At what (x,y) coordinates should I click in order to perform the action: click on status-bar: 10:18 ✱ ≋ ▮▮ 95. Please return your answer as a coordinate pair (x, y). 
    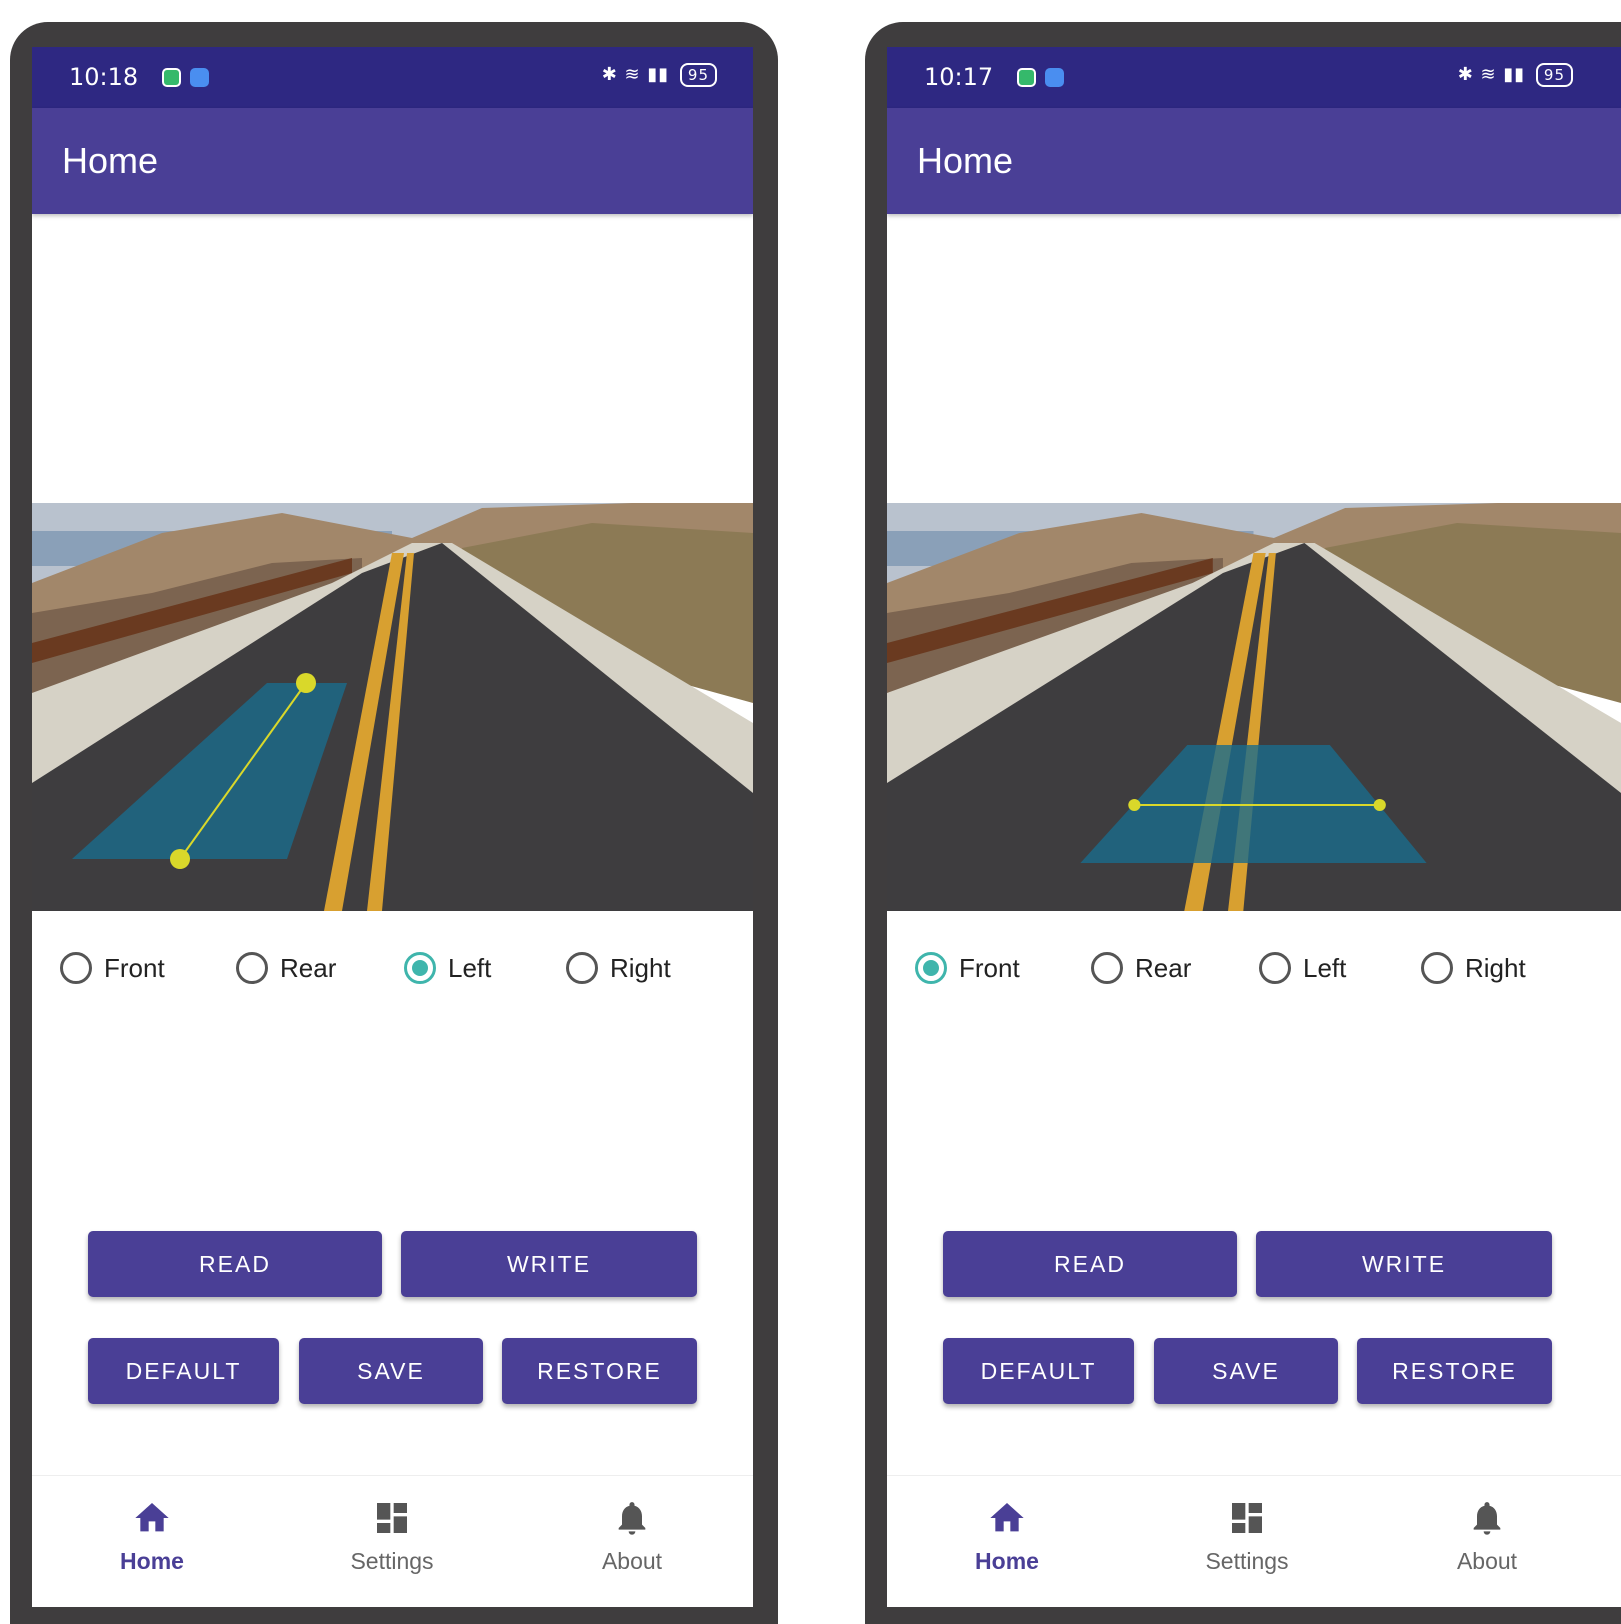
    Looking at the image, I should click on (392, 77).